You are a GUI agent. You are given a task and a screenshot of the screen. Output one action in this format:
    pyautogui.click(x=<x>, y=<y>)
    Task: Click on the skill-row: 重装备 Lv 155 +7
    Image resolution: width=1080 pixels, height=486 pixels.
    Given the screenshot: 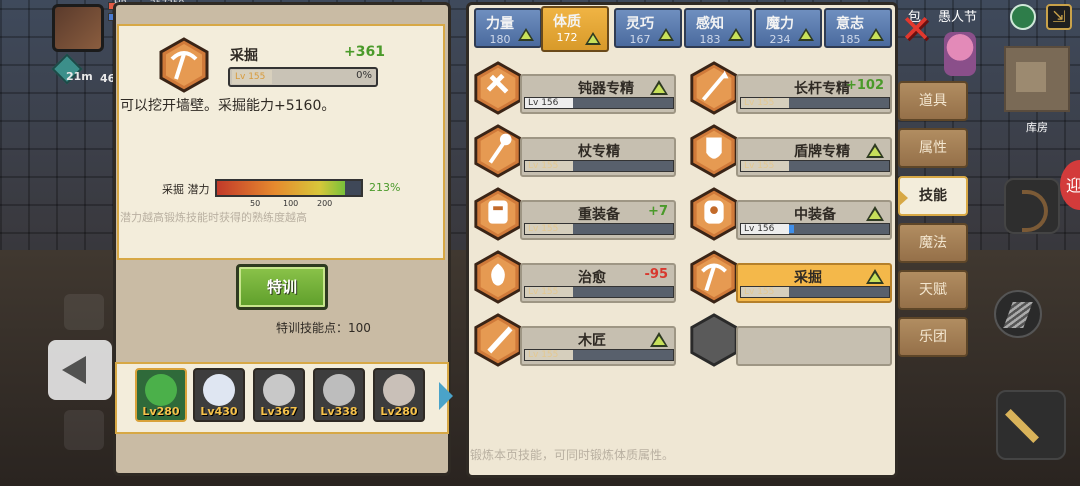 What is the action you would take?
    pyautogui.click(x=598, y=220)
    